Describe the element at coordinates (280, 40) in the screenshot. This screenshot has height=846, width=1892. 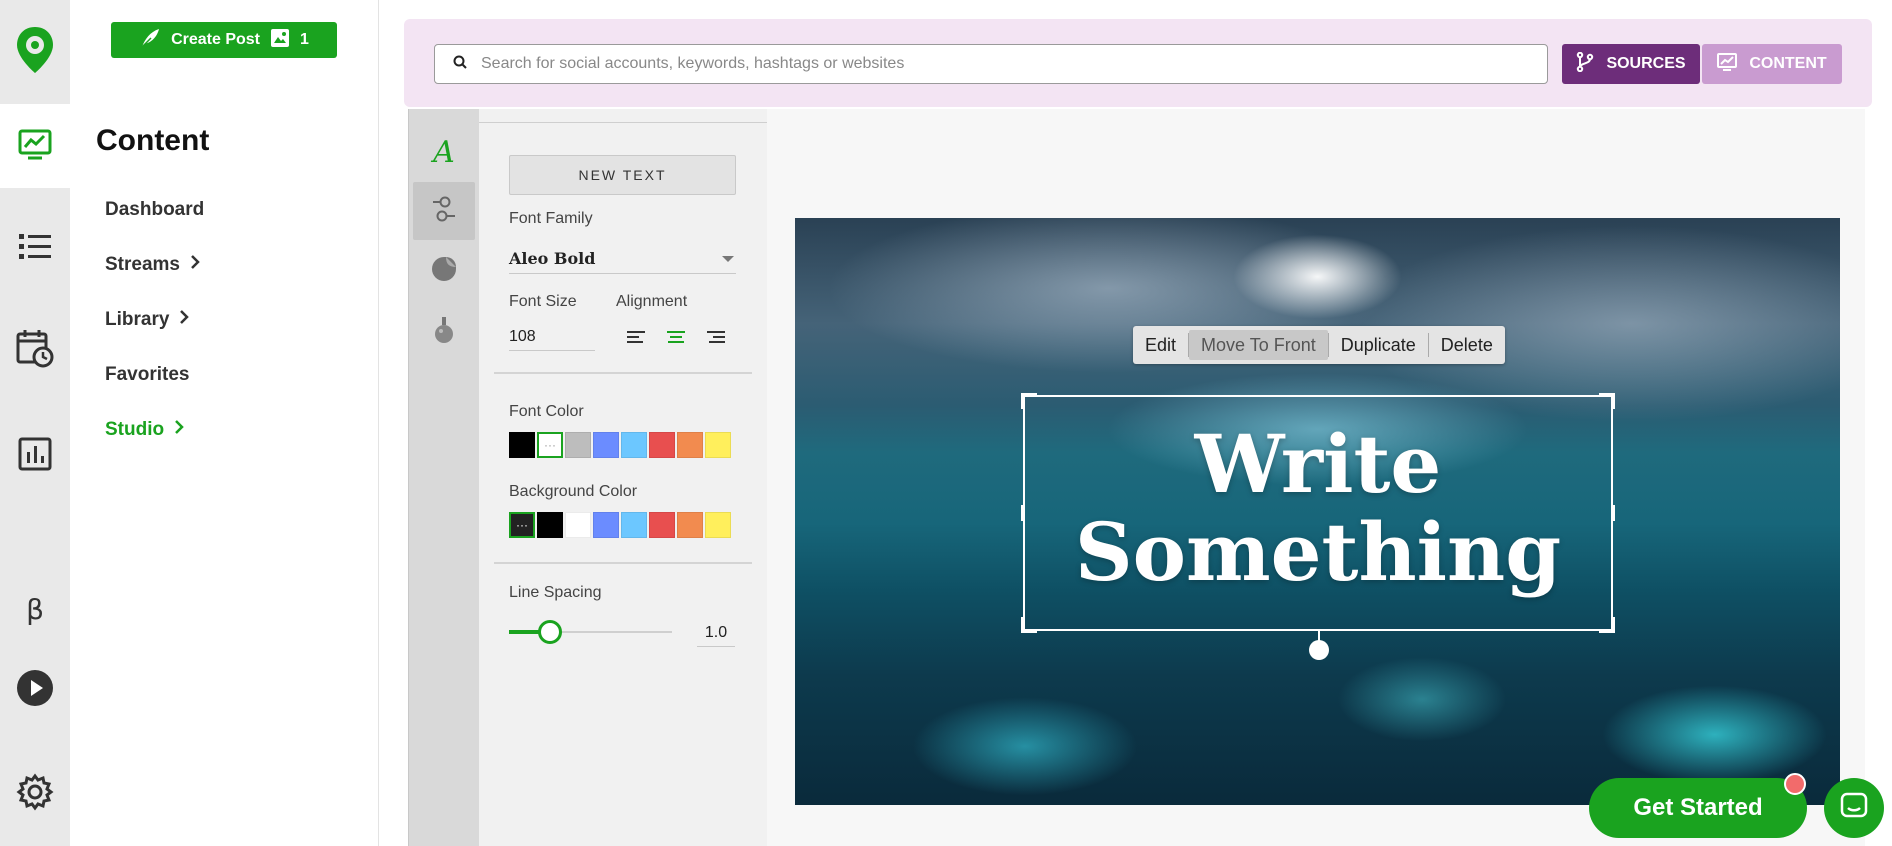
I see `image-count-icon` at that location.